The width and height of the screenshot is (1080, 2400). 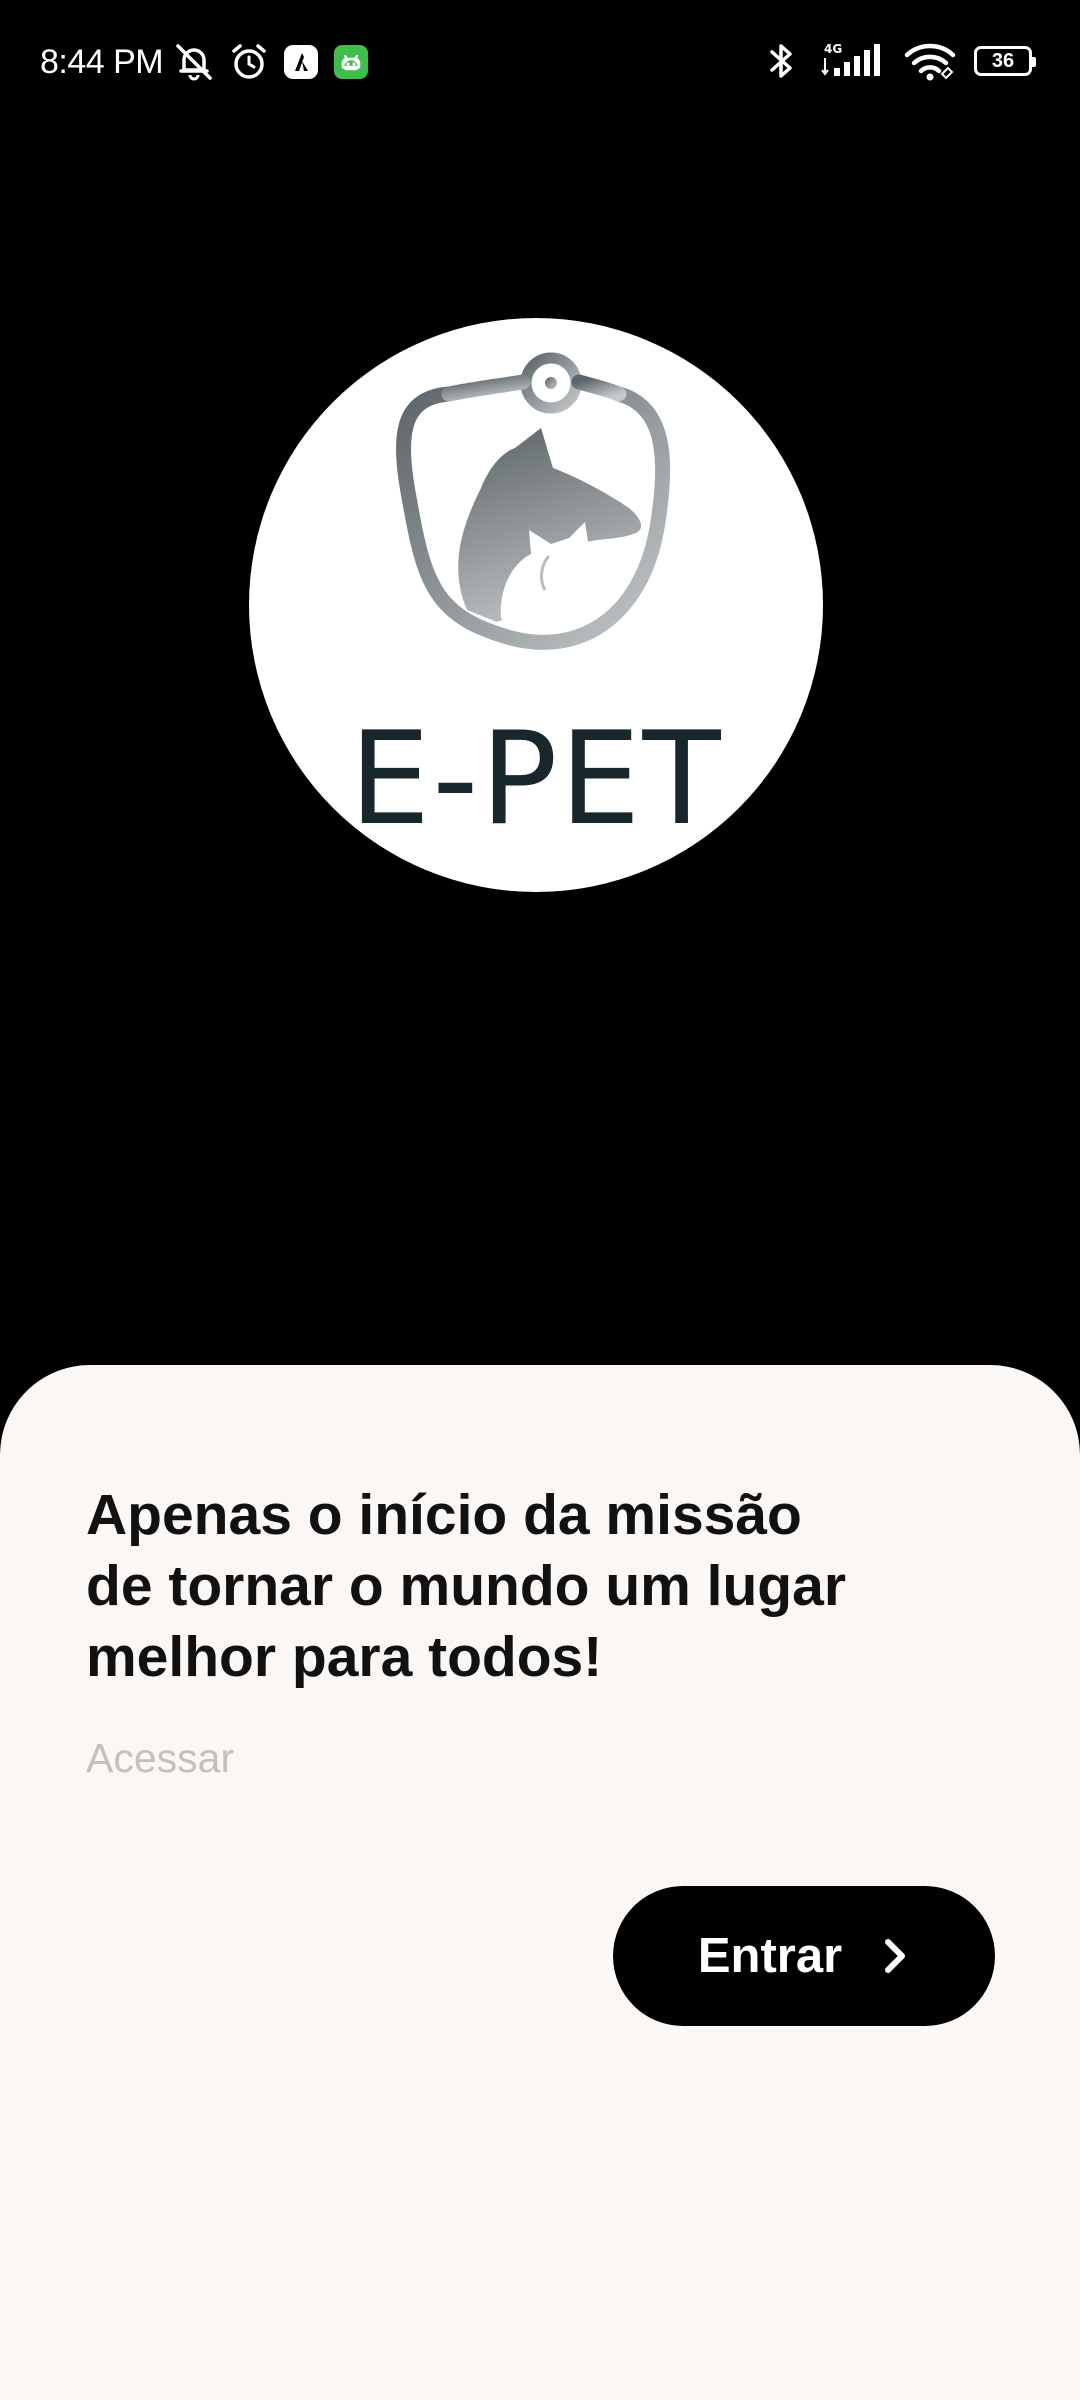 What do you see at coordinates (194, 62) in the screenshot?
I see `muted-bell-icon` at bounding box center [194, 62].